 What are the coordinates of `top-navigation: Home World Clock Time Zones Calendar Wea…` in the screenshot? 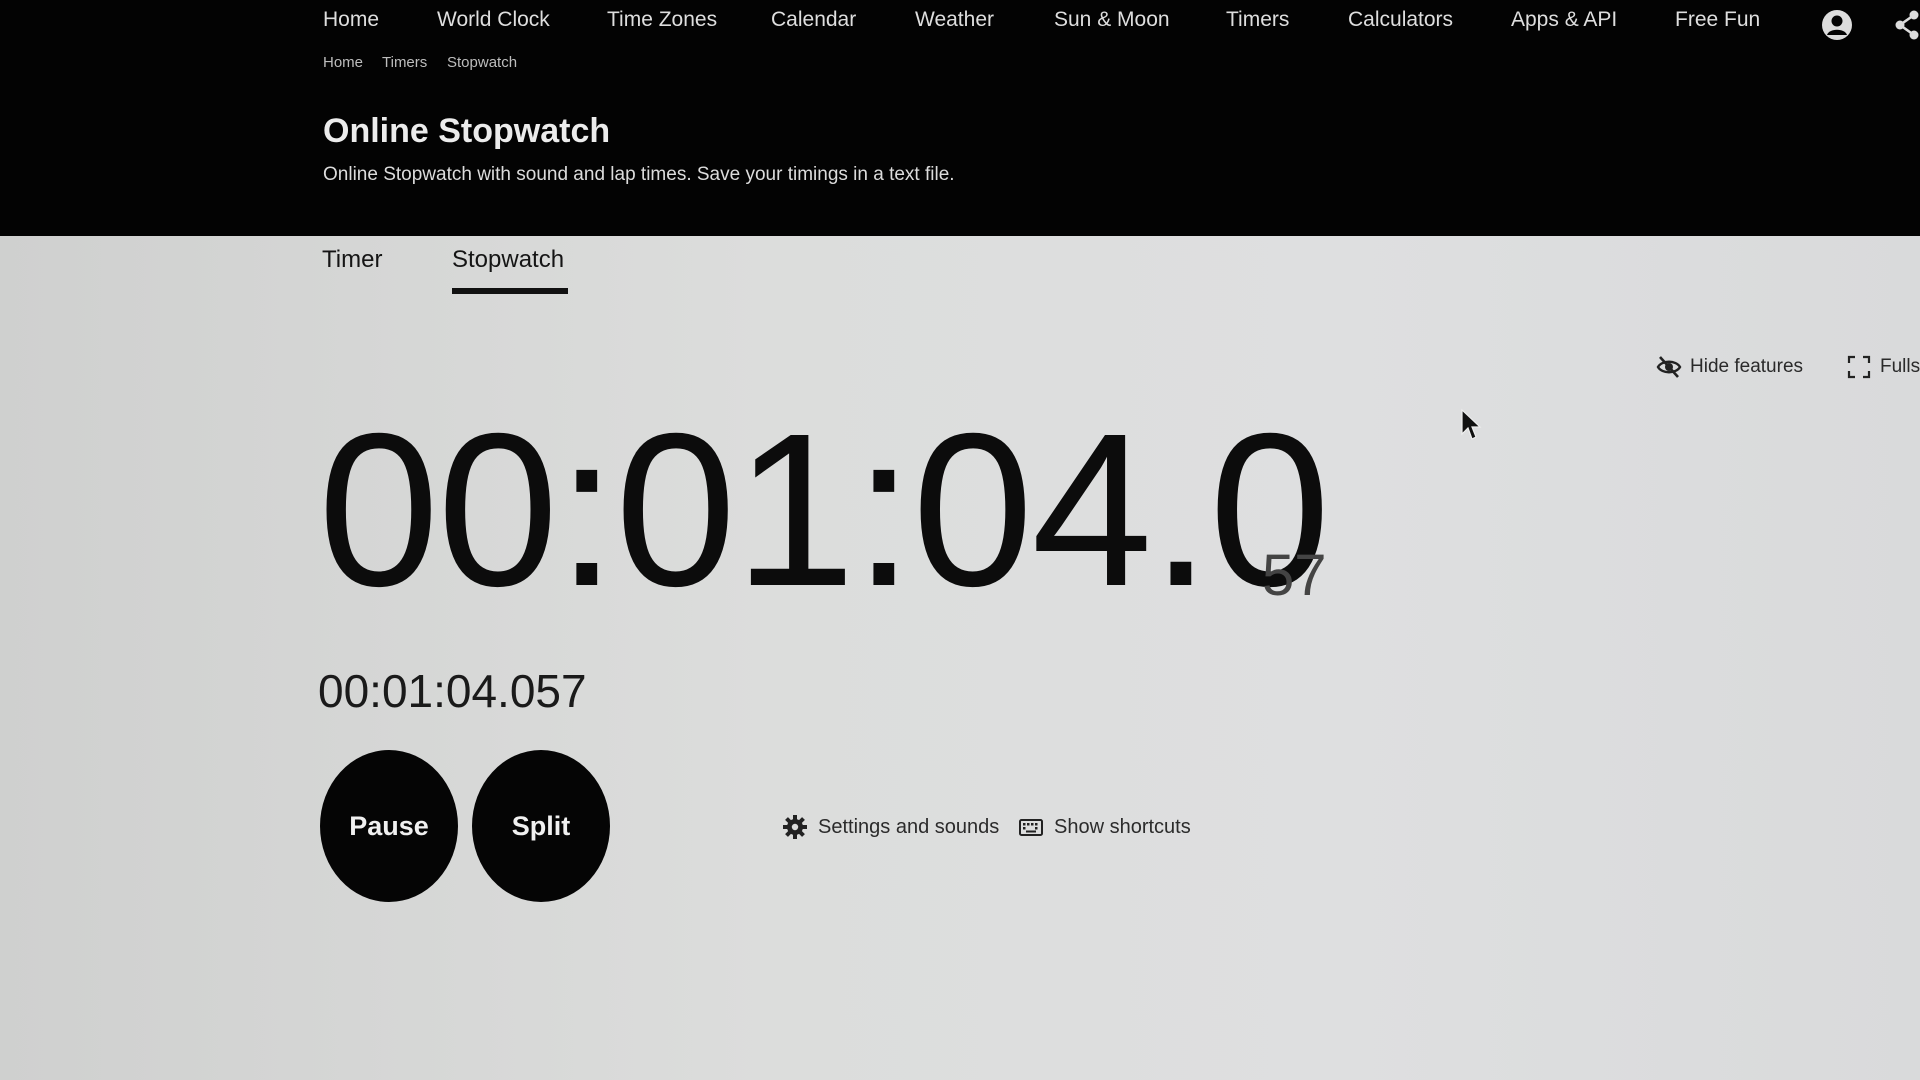 It's located at (960, 23).